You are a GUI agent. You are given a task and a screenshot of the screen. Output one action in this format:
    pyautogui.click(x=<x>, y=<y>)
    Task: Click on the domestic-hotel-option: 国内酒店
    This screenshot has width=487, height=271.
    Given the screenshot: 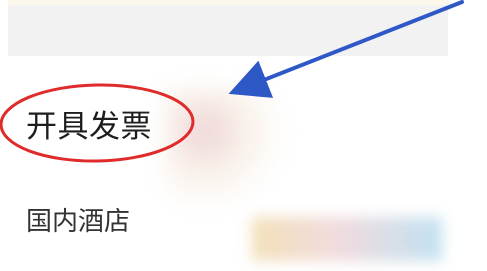 What is the action you would take?
    pyautogui.click(x=78, y=219)
    